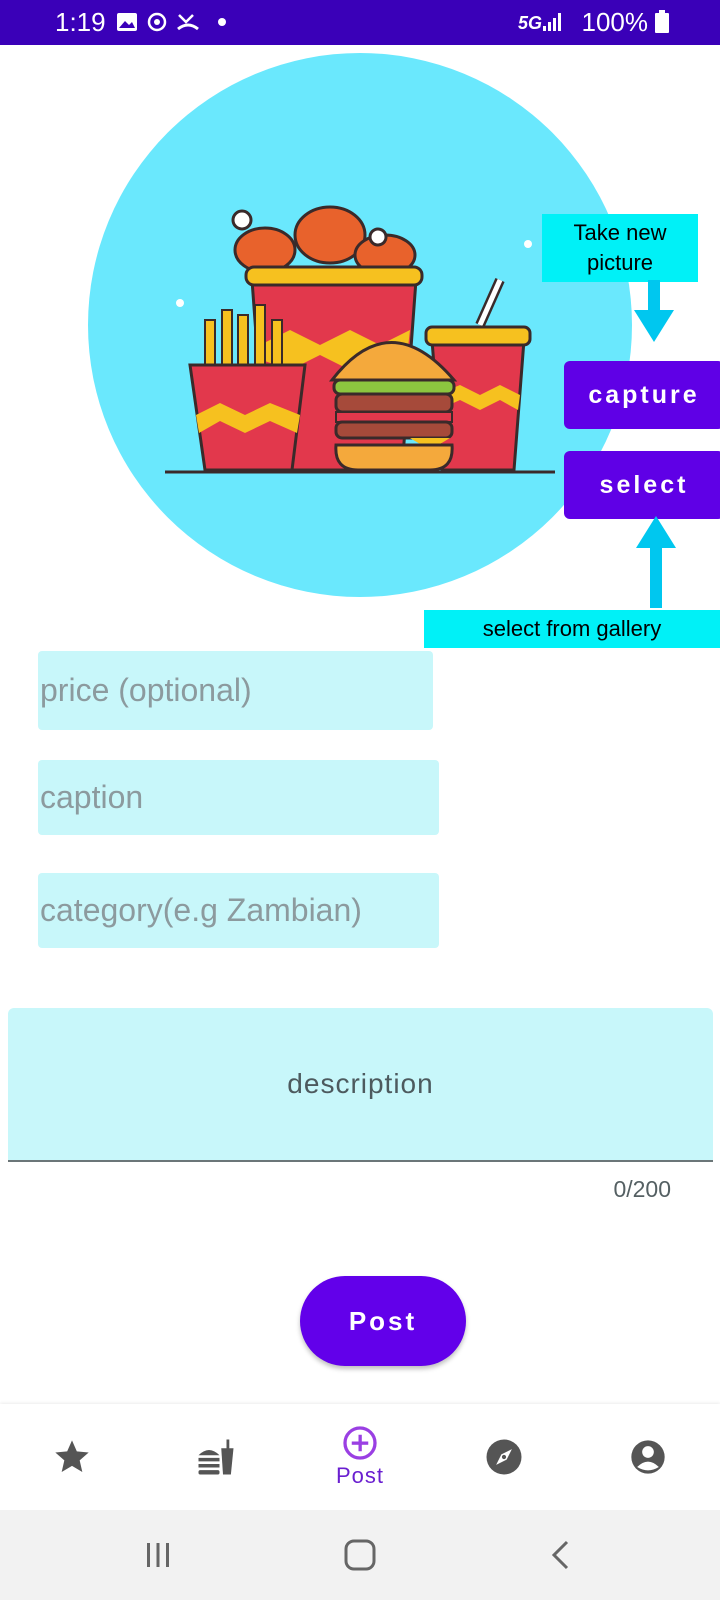 This screenshot has height=1600, width=720. What do you see at coordinates (662, 22) in the screenshot?
I see `battery-icon` at bounding box center [662, 22].